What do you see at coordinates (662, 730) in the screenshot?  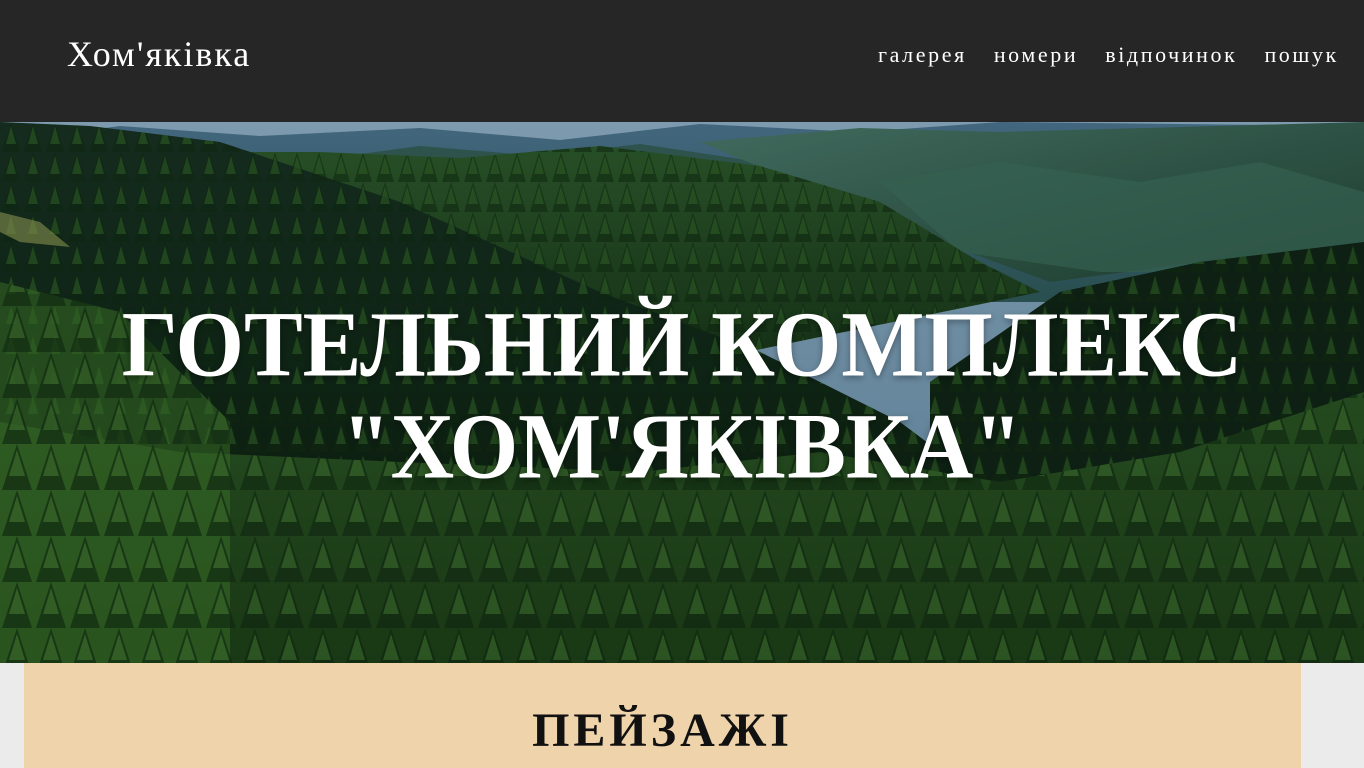 I see `section-heading: ПЕЙЗАЖІ` at bounding box center [662, 730].